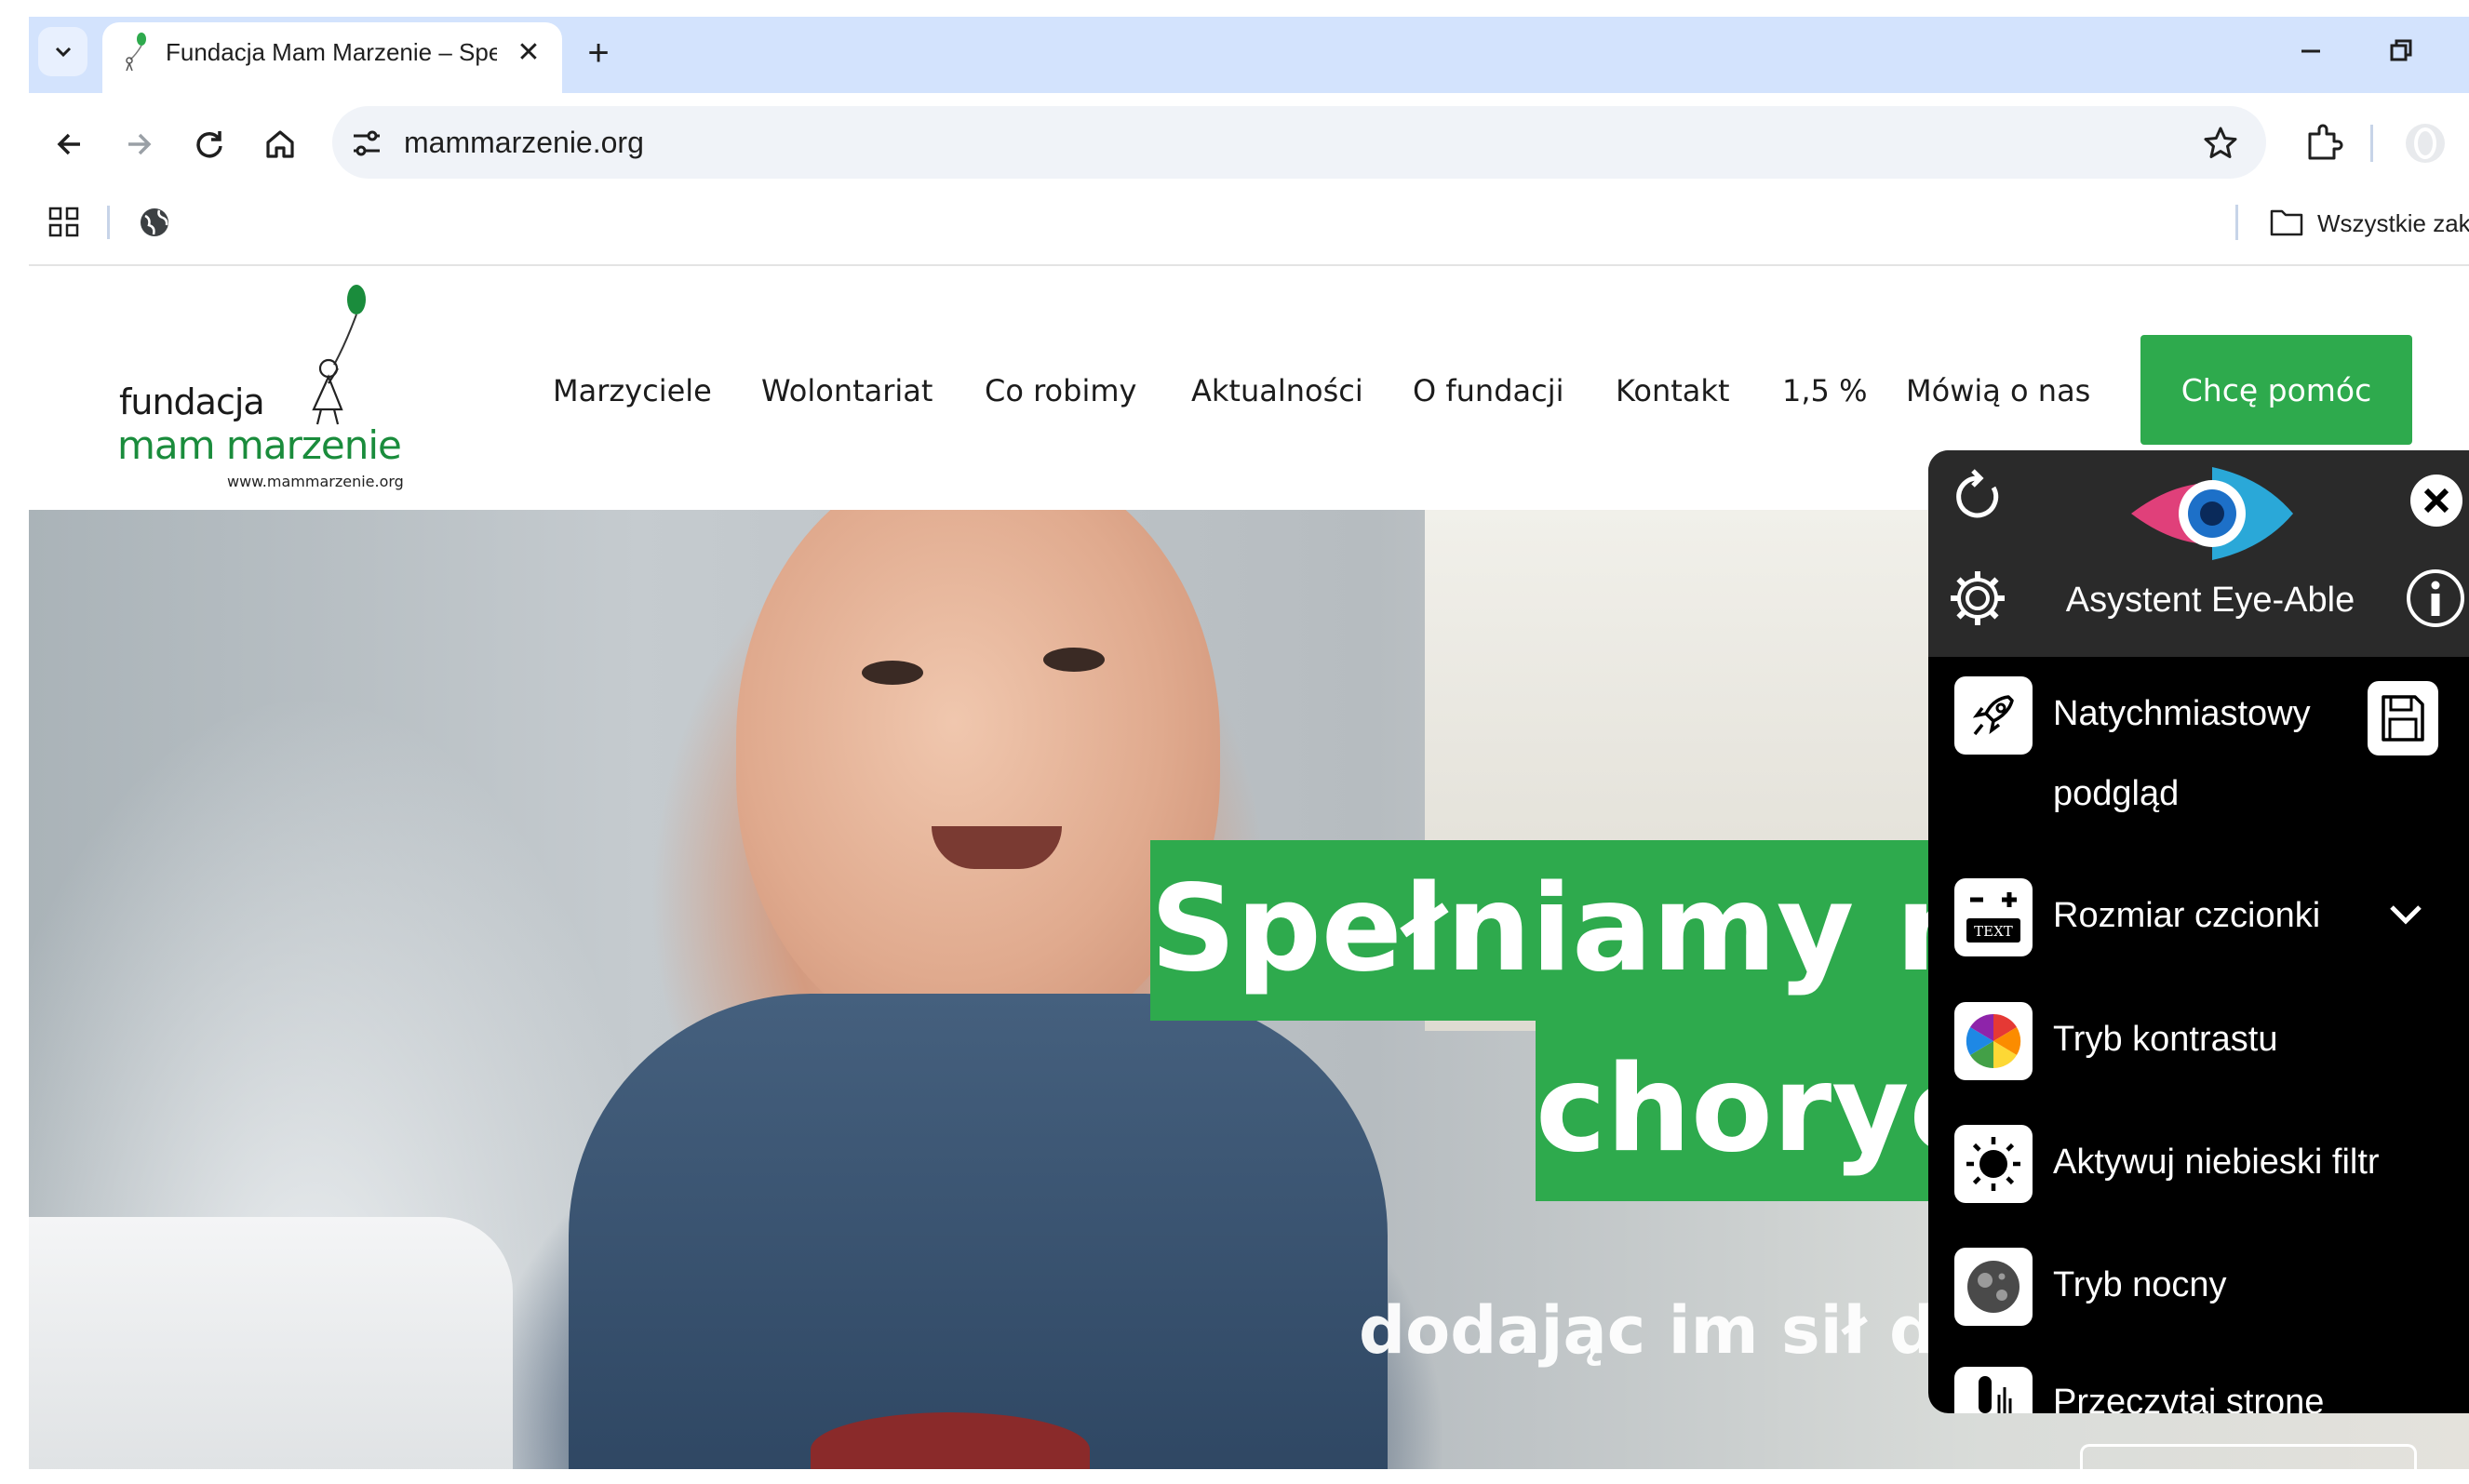  What do you see at coordinates (2393, 223) in the screenshot?
I see `all-bookmarks-link: Wszystkie zakładki` at bounding box center [2393, 223].